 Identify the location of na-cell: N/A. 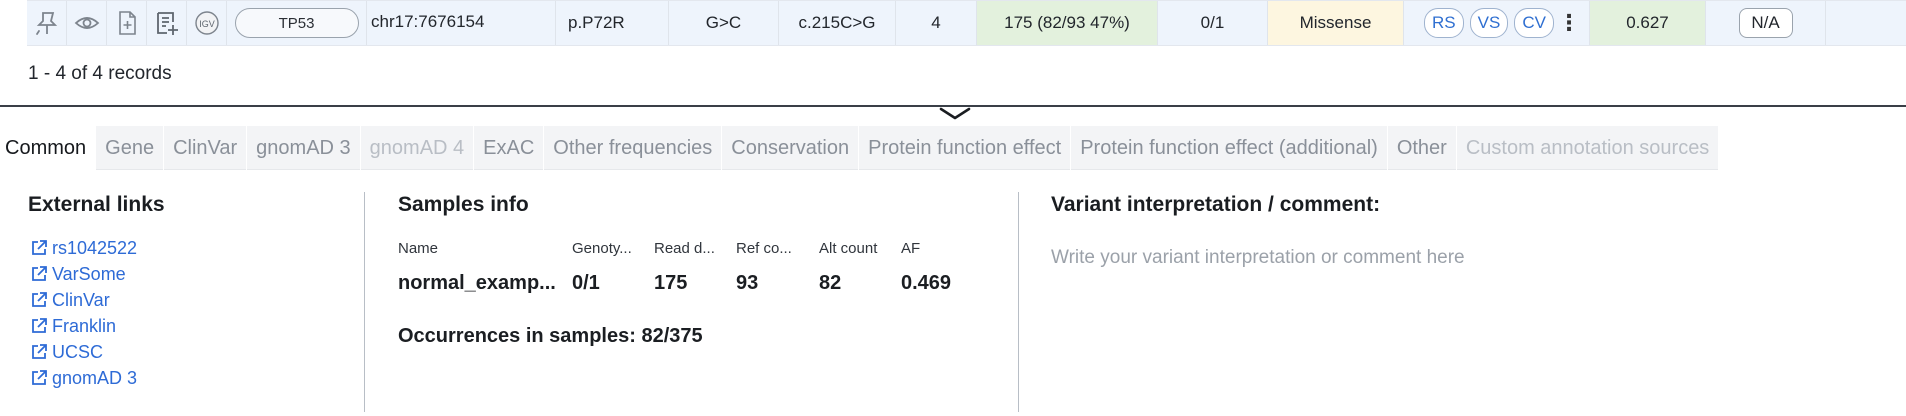
(1766, 23).